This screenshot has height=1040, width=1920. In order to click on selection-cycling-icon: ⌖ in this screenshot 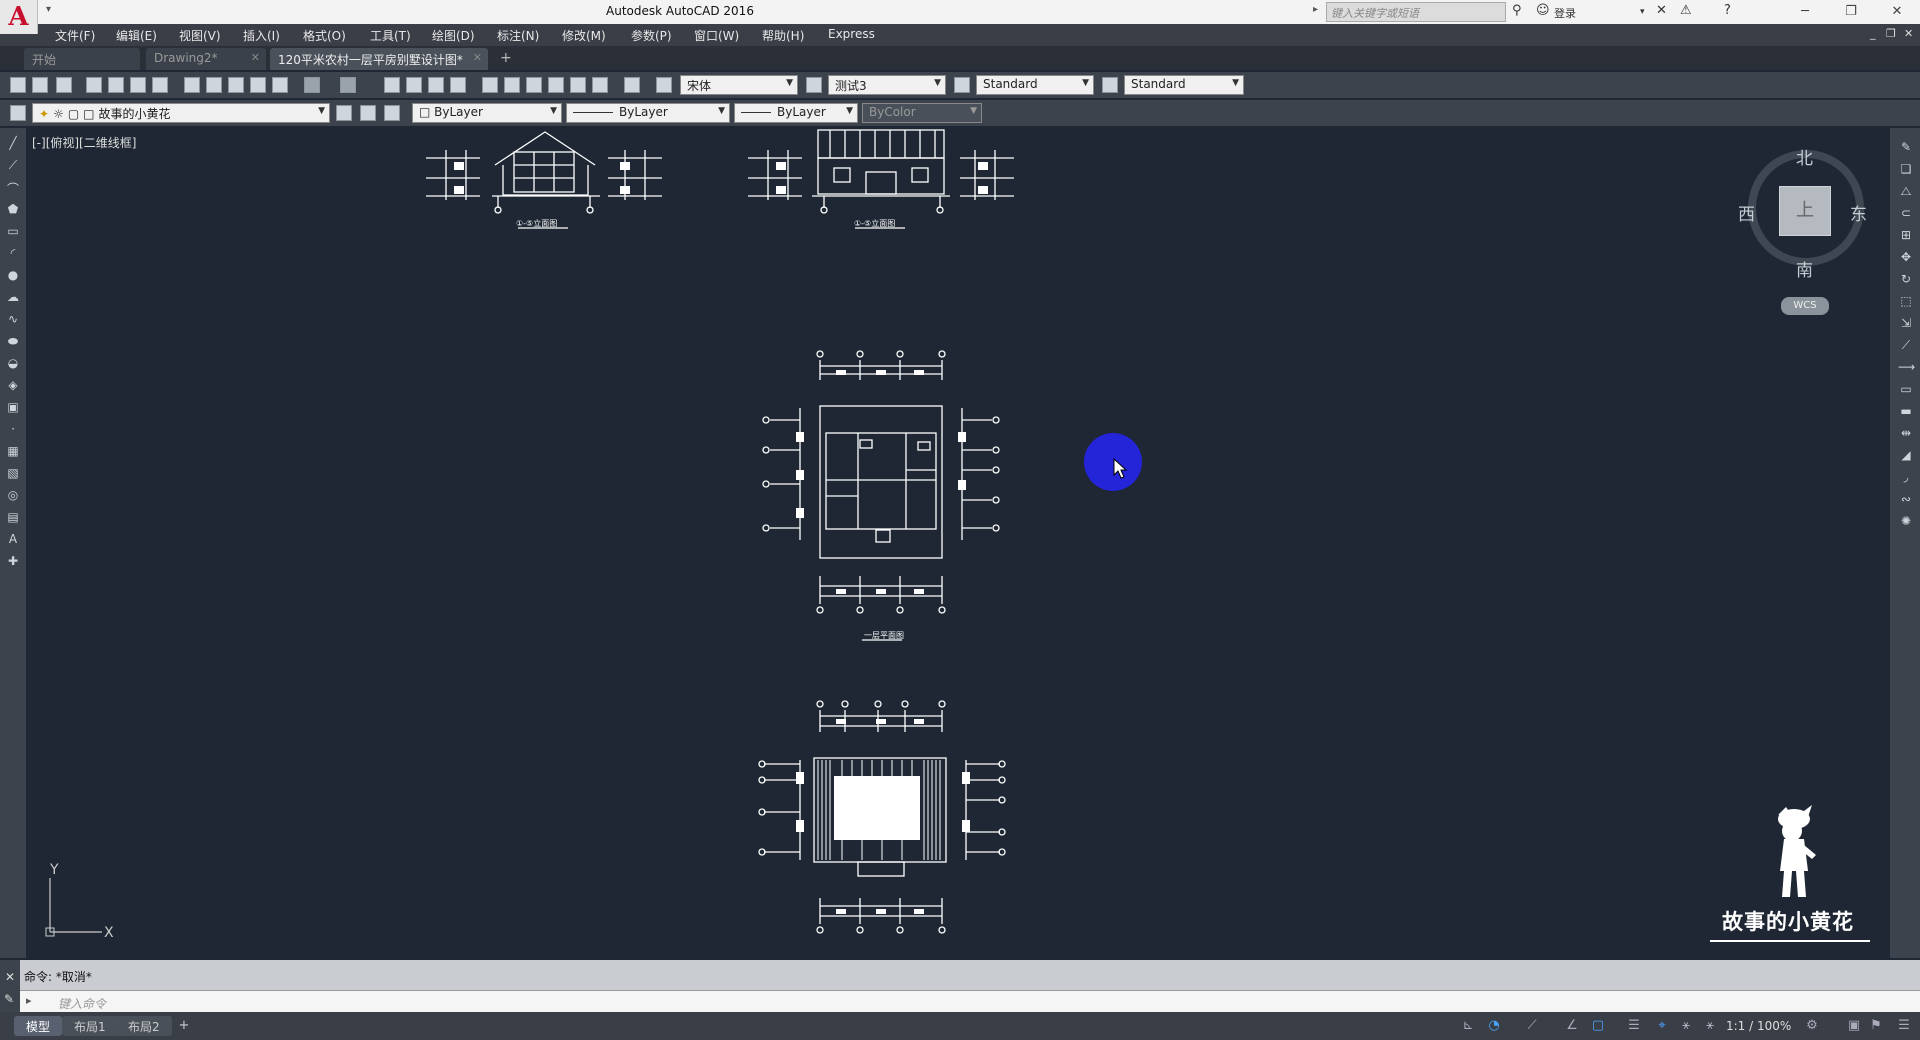, I will do `click(1662, 1026)`.